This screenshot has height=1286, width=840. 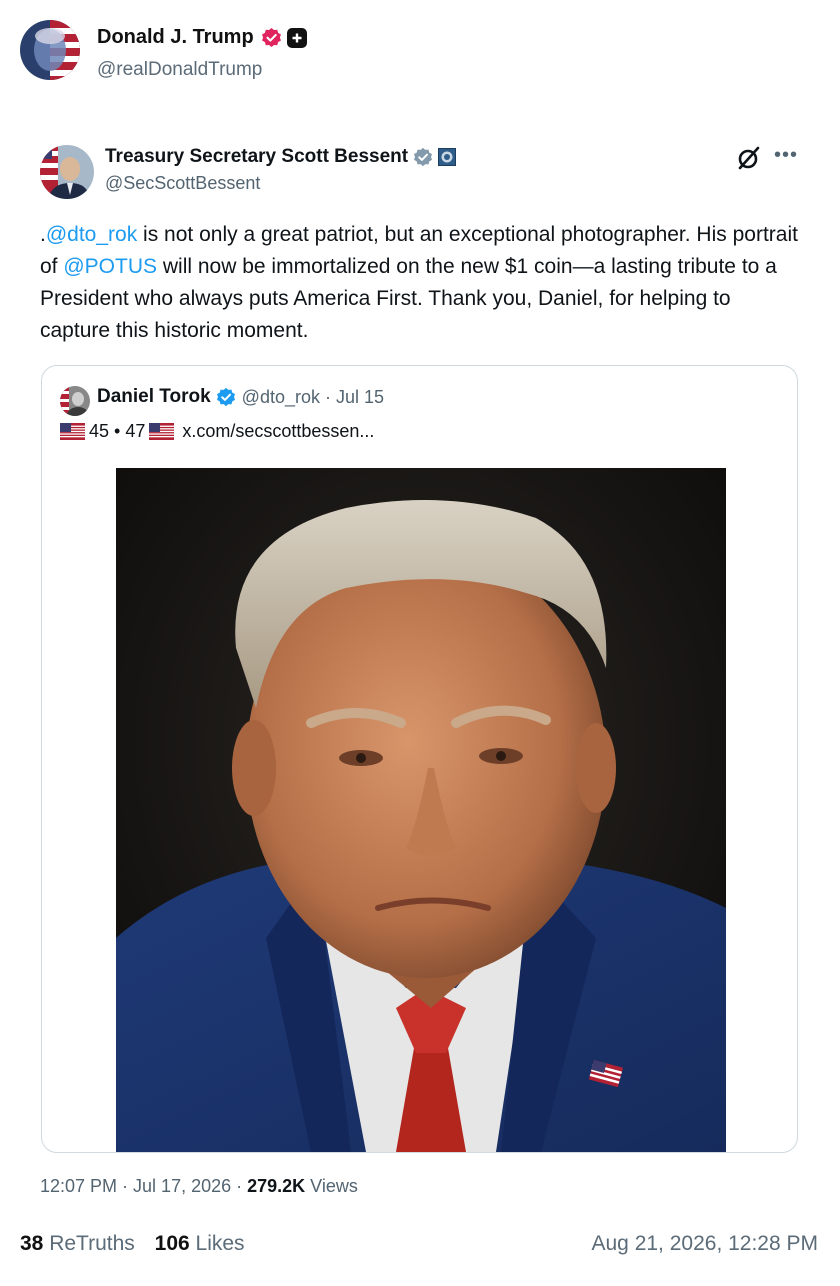 What do you see at coordinates (313, 396) in the screenshot?
I see `quoted-meta: @dto_rok · Jul 15` at bounding box center [313, 396].